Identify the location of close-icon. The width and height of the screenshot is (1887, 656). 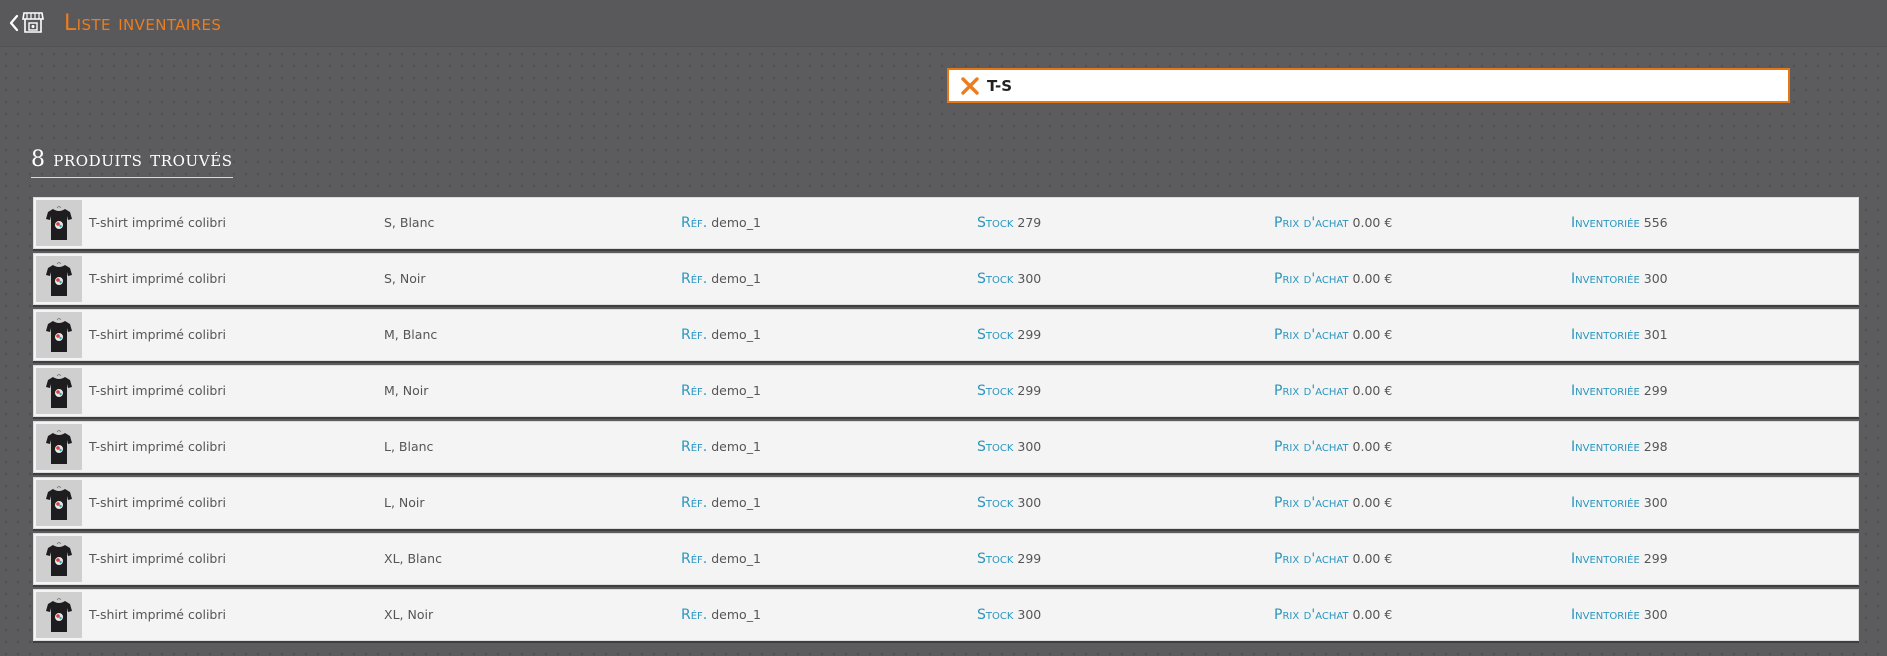
(970, 85).